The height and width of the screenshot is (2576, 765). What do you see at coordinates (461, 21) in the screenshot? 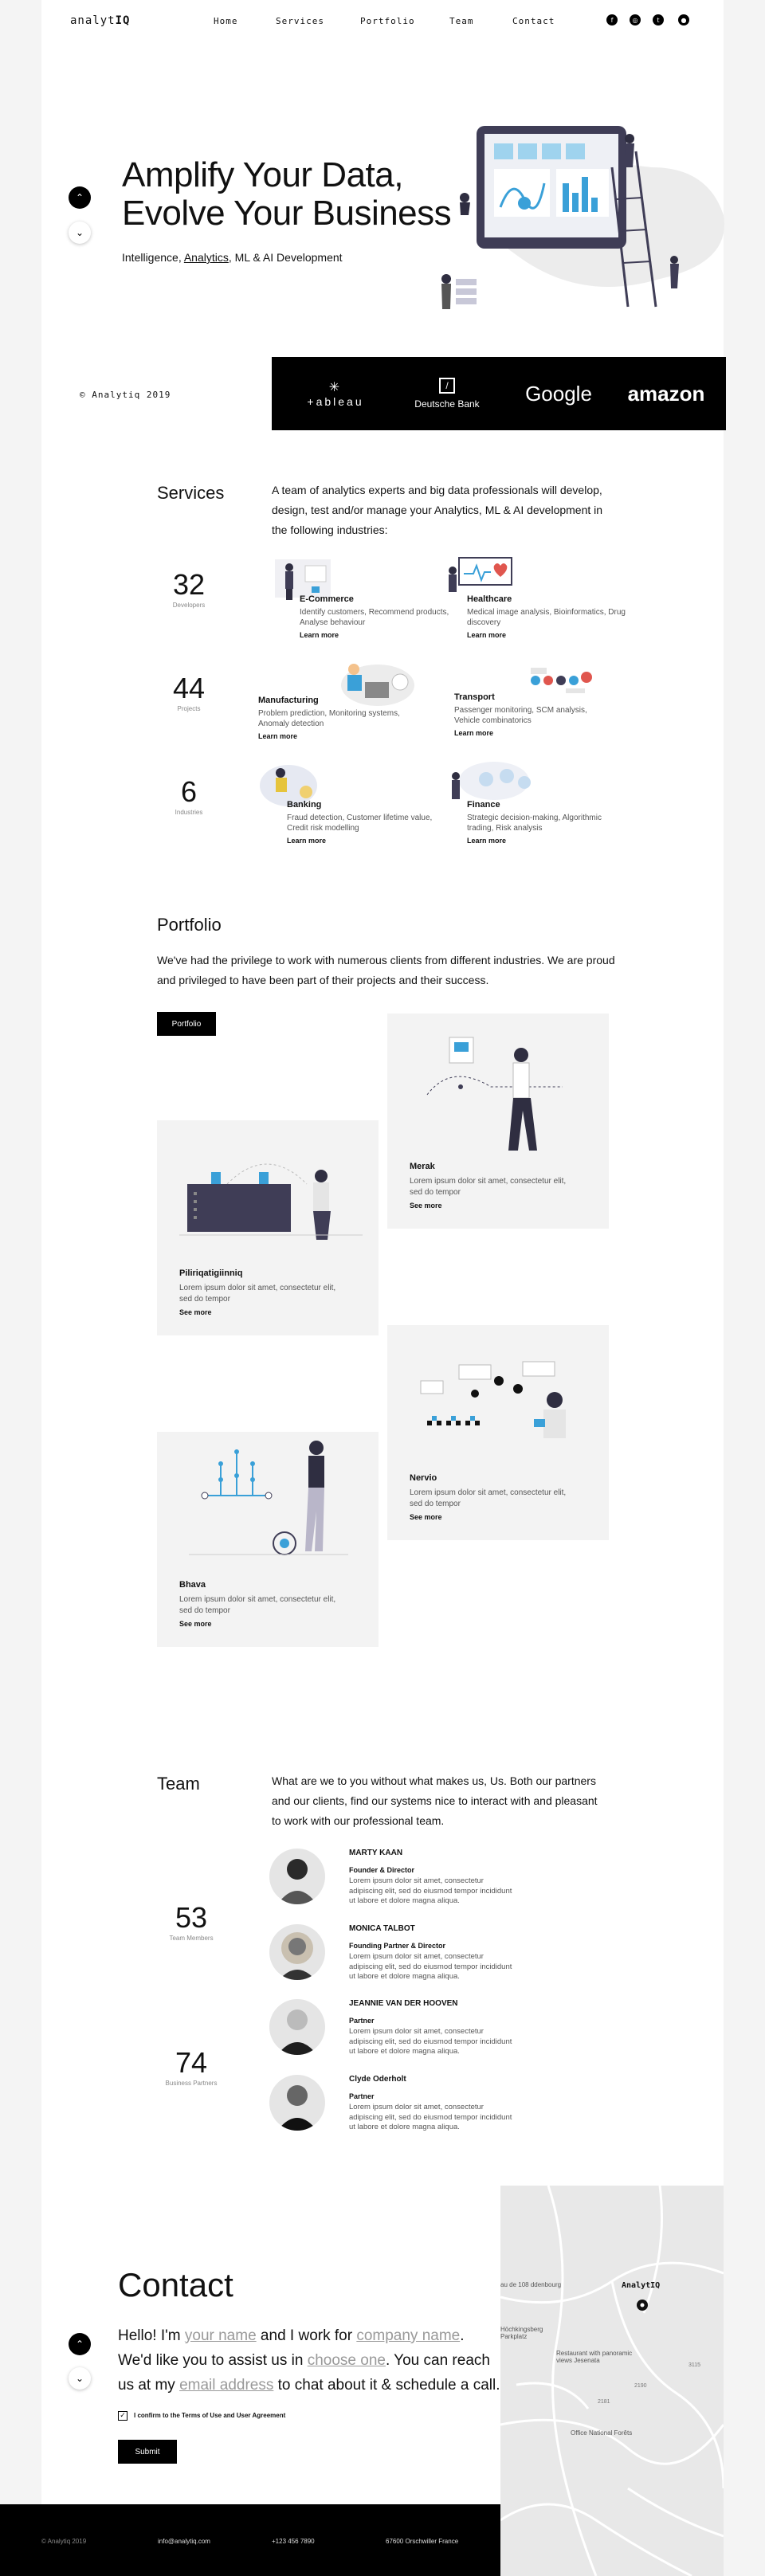
I see `nav-team: Team` at bounding box center [461, 21].